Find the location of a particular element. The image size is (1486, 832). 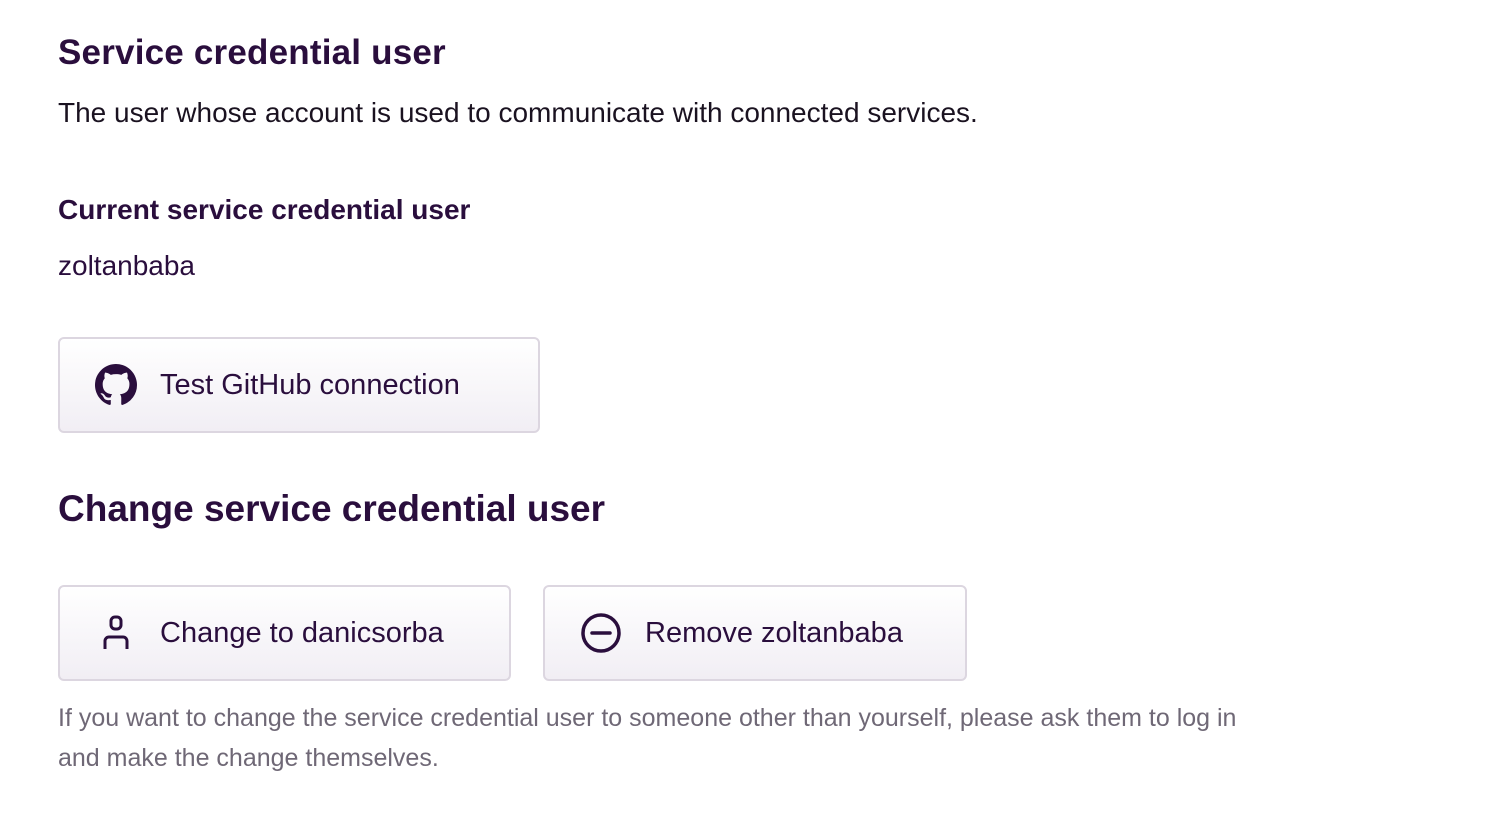

test-github-connection-label: Test GitHub connection is located at coordinates (310, 384).